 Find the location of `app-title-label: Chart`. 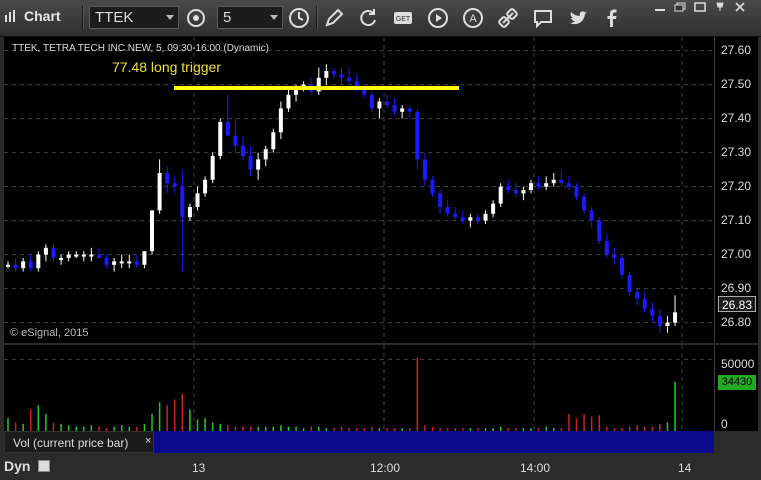

app-title-label: Chart is located at coordinates (42, 16).